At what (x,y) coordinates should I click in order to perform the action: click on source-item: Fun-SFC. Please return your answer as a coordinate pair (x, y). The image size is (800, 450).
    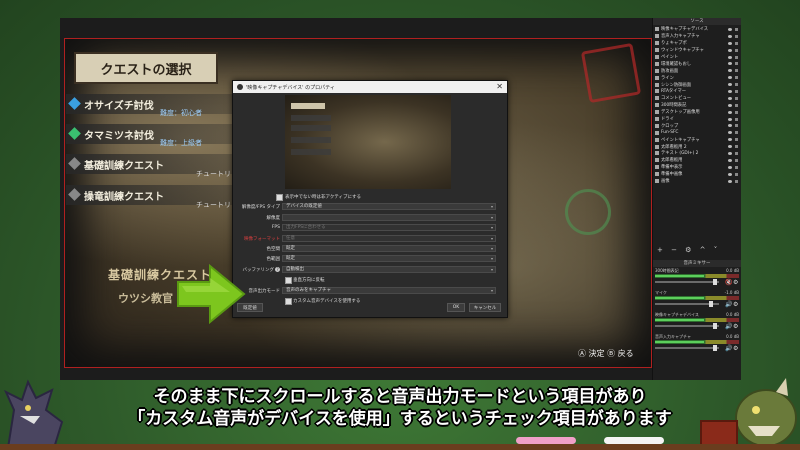
    Looking at the image, I should click on (697, 132).